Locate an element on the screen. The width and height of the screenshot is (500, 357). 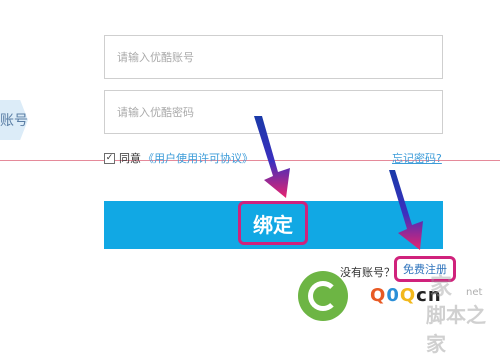
bind-button is located at coordinates (273, 225).